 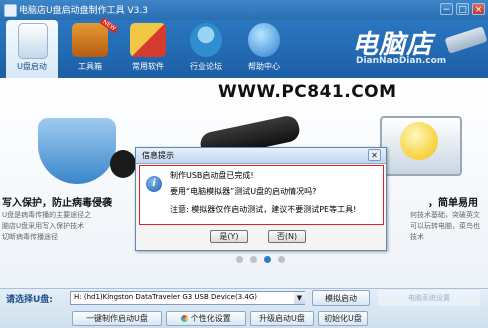 I want to click on dialog-line-3: 注意: 模拟器仅作启动测试，建议不要测试PE等工具!, so click(x=263, y=209).